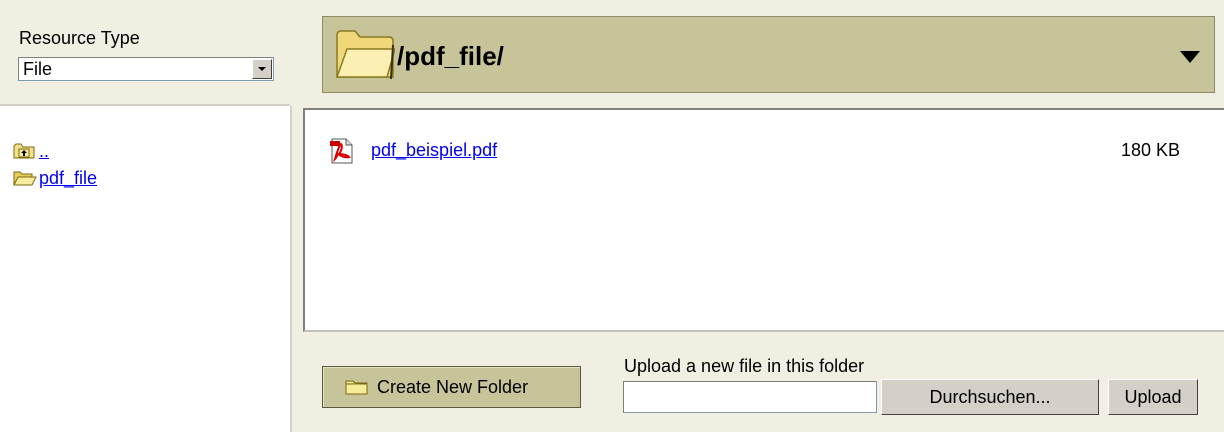  I want to click on tree-item-pdf-file: pdf_file, so click(55, 178).